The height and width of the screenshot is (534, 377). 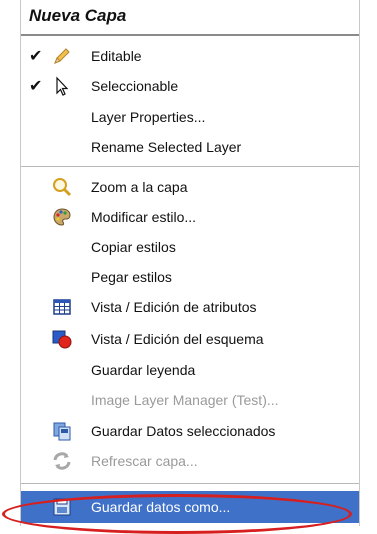 I want to click on menu-title-bar: Nueva Capa, so click(x=190, y=18).